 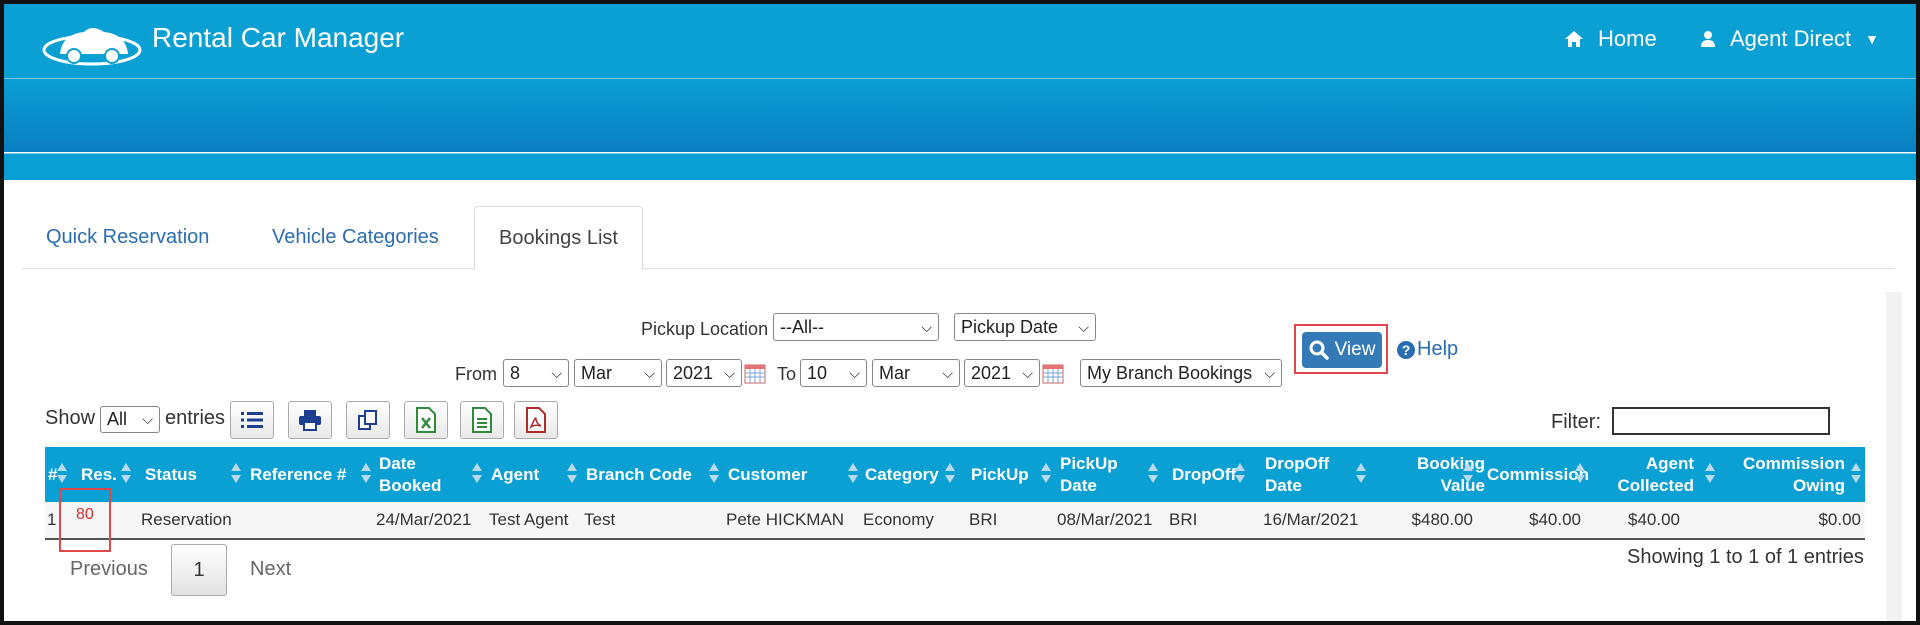 What do you see at coordinates (1170, 372) in the screenshot?
I see `branch-scope-value: My Branch Bookings` at bounding box center [1170, 372].